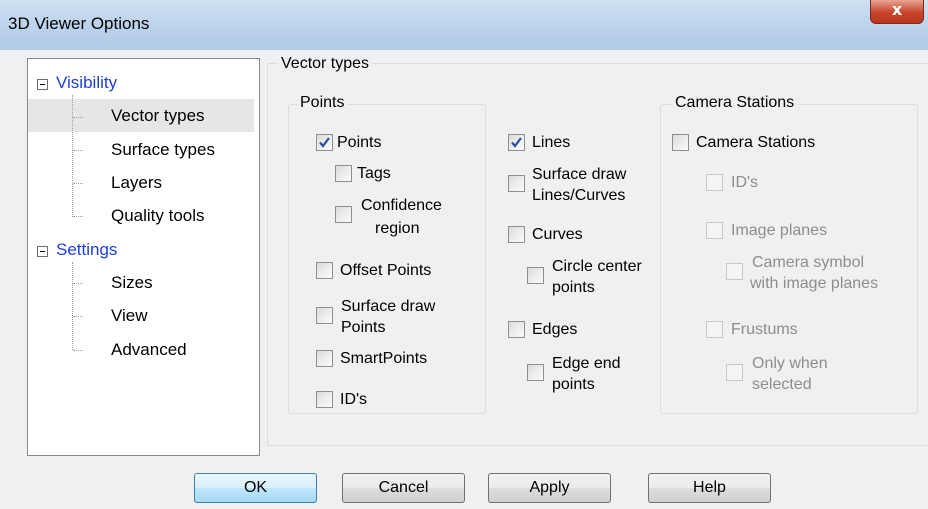  What do you see at coordinates (324, 270) in the screenshot?
I see `offset-points-checkbox` at bounding box center [324, 270].